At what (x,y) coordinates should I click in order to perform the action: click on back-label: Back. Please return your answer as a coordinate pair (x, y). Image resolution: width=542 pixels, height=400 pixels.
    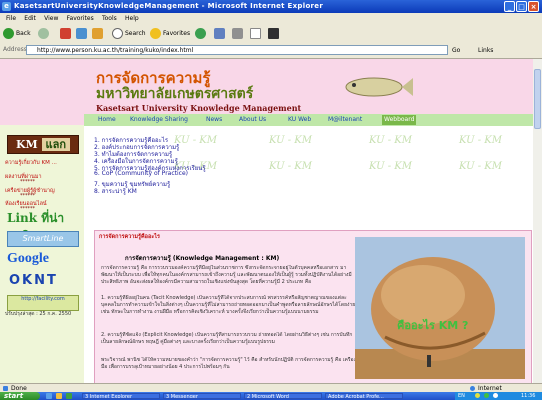
    Looking at the image, I should click on (23, 33).